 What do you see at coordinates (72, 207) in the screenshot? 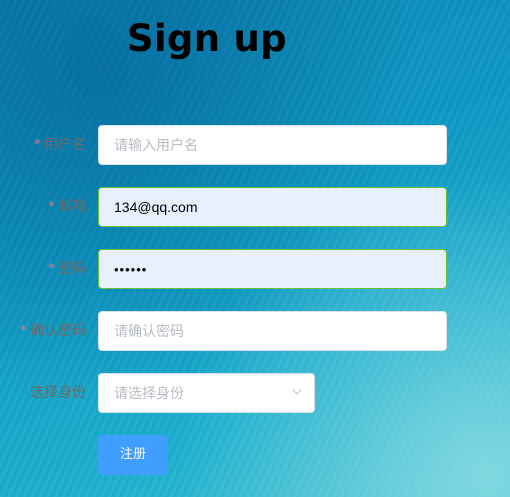
I see `email-label-text: 邮箱` at bounding box center [72, 207].